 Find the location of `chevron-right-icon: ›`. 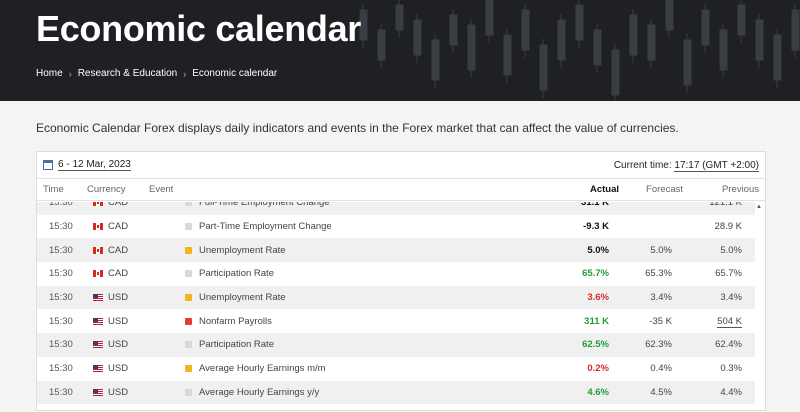

chevron-right-icon: › is located at coordinates (70, 73).